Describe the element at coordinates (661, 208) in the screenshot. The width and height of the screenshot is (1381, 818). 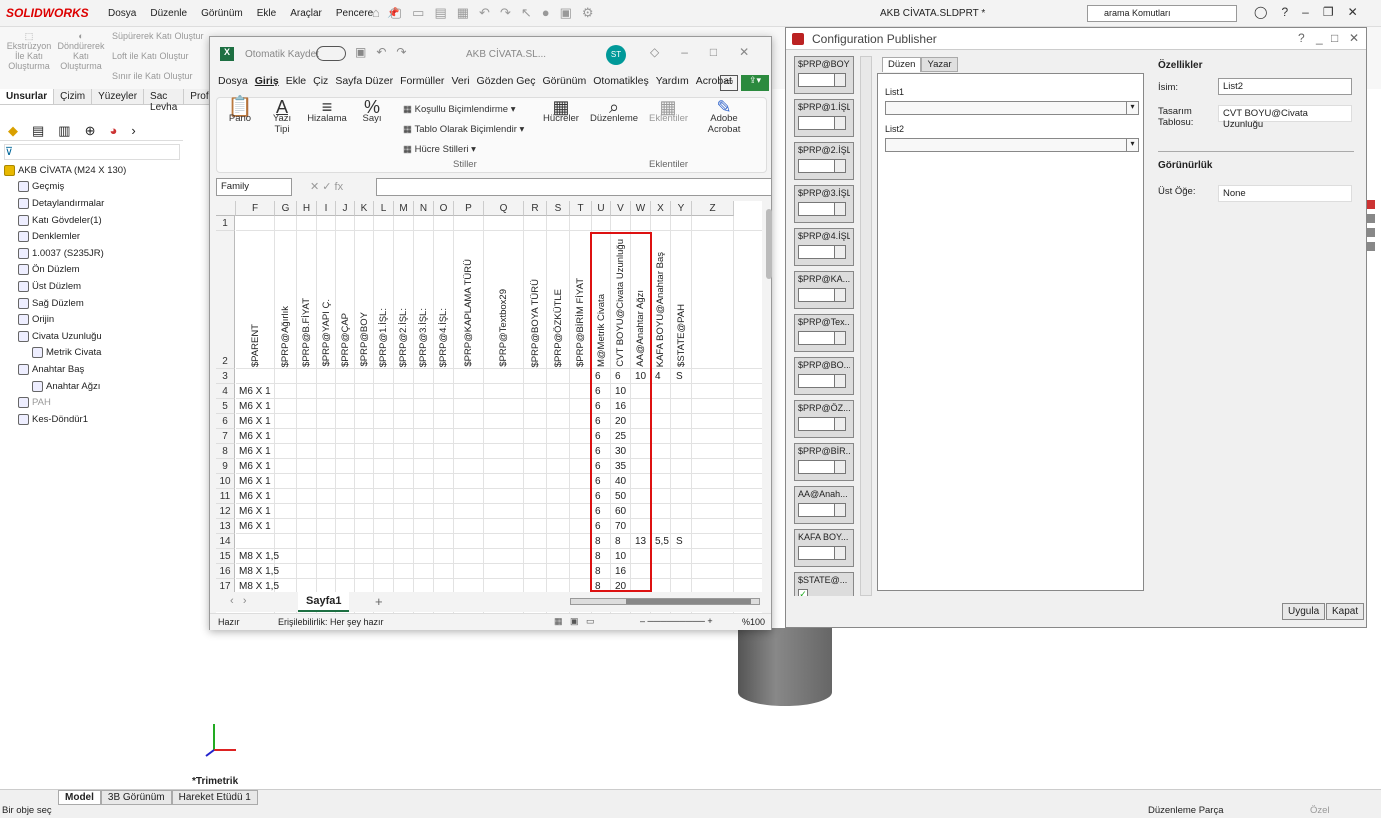
I see `column-header: X` at that location.